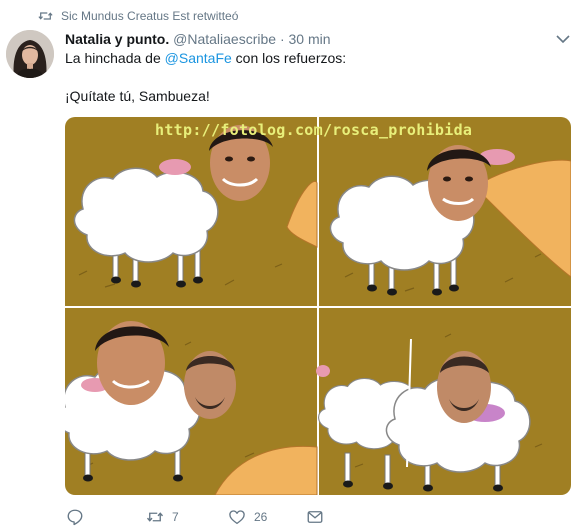 This screenshot has height=531, width=582. What do you see at coordinates (175, 517) in the screenshot?
I see `retweet-count: 7` at bounding box center [175, 517].